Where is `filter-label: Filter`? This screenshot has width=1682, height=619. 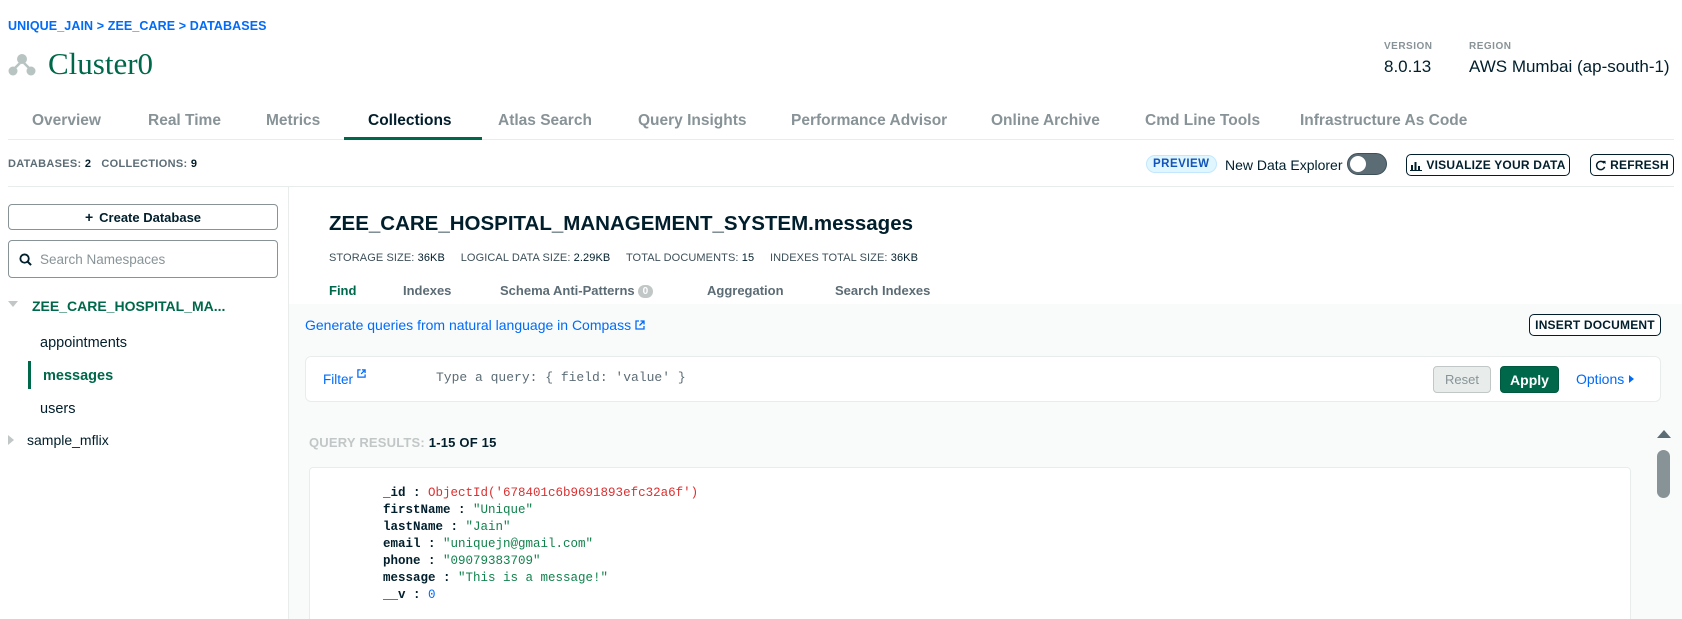
filter-label: Filter is located at coordinates (338, 379).